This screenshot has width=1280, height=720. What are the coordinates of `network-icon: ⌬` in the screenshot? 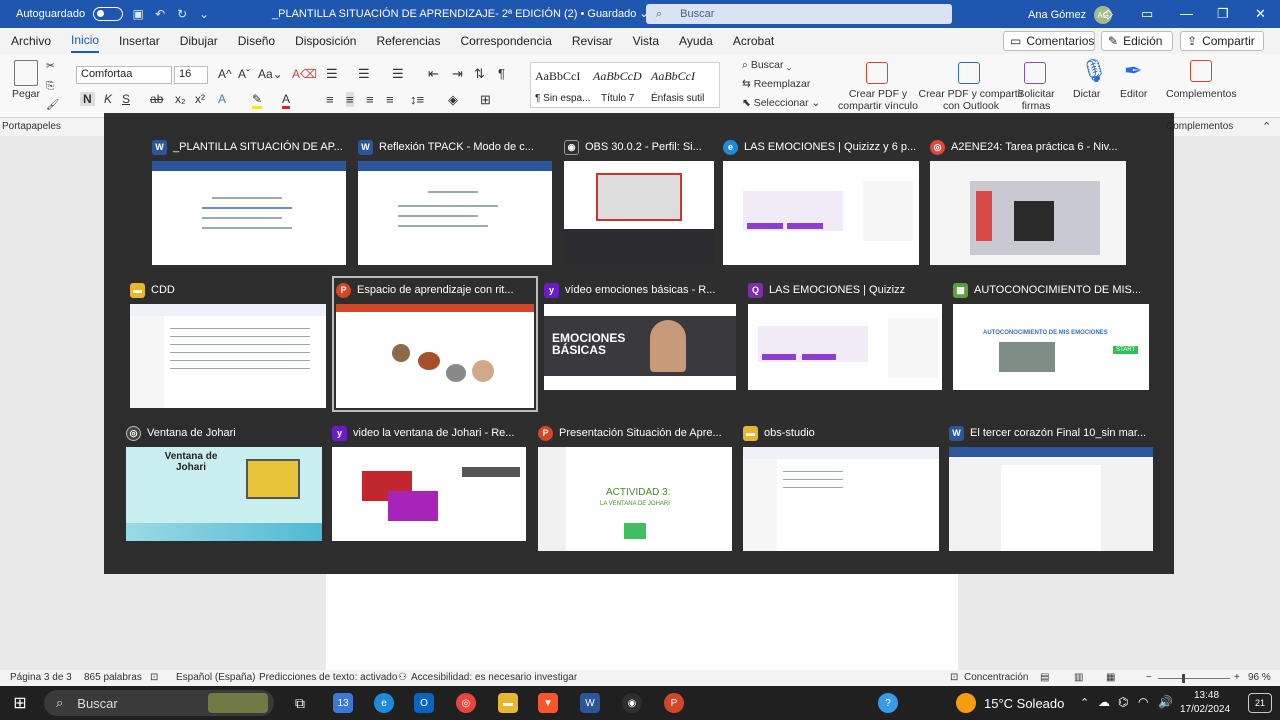 It's located at (1123, 702).